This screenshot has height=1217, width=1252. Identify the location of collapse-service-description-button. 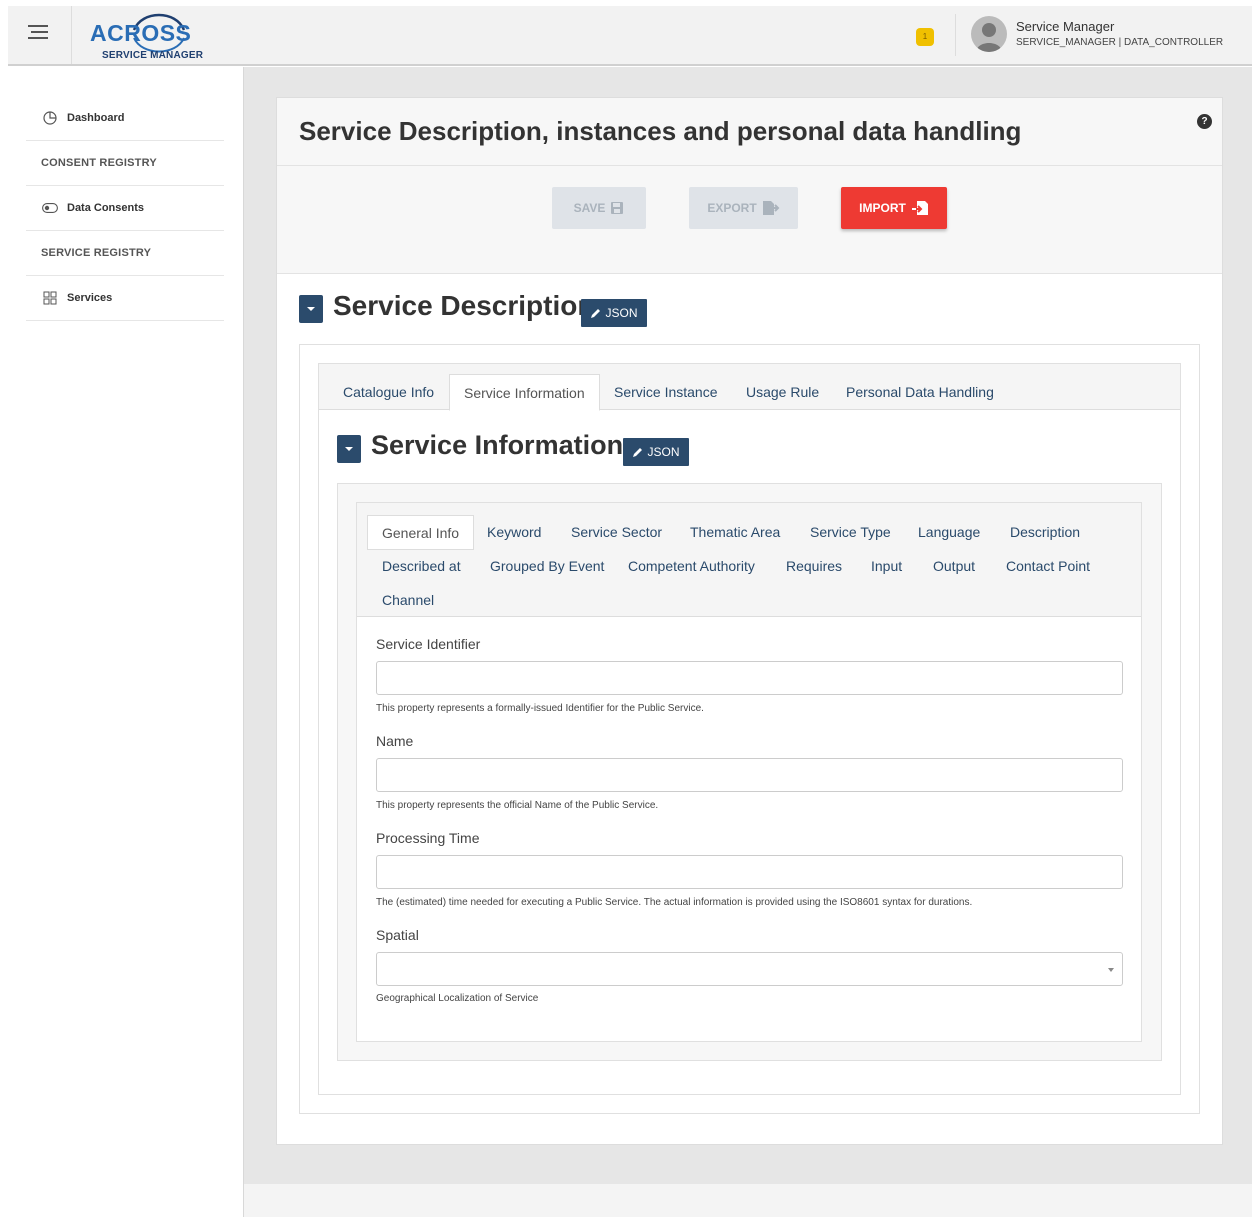
(311, 309).